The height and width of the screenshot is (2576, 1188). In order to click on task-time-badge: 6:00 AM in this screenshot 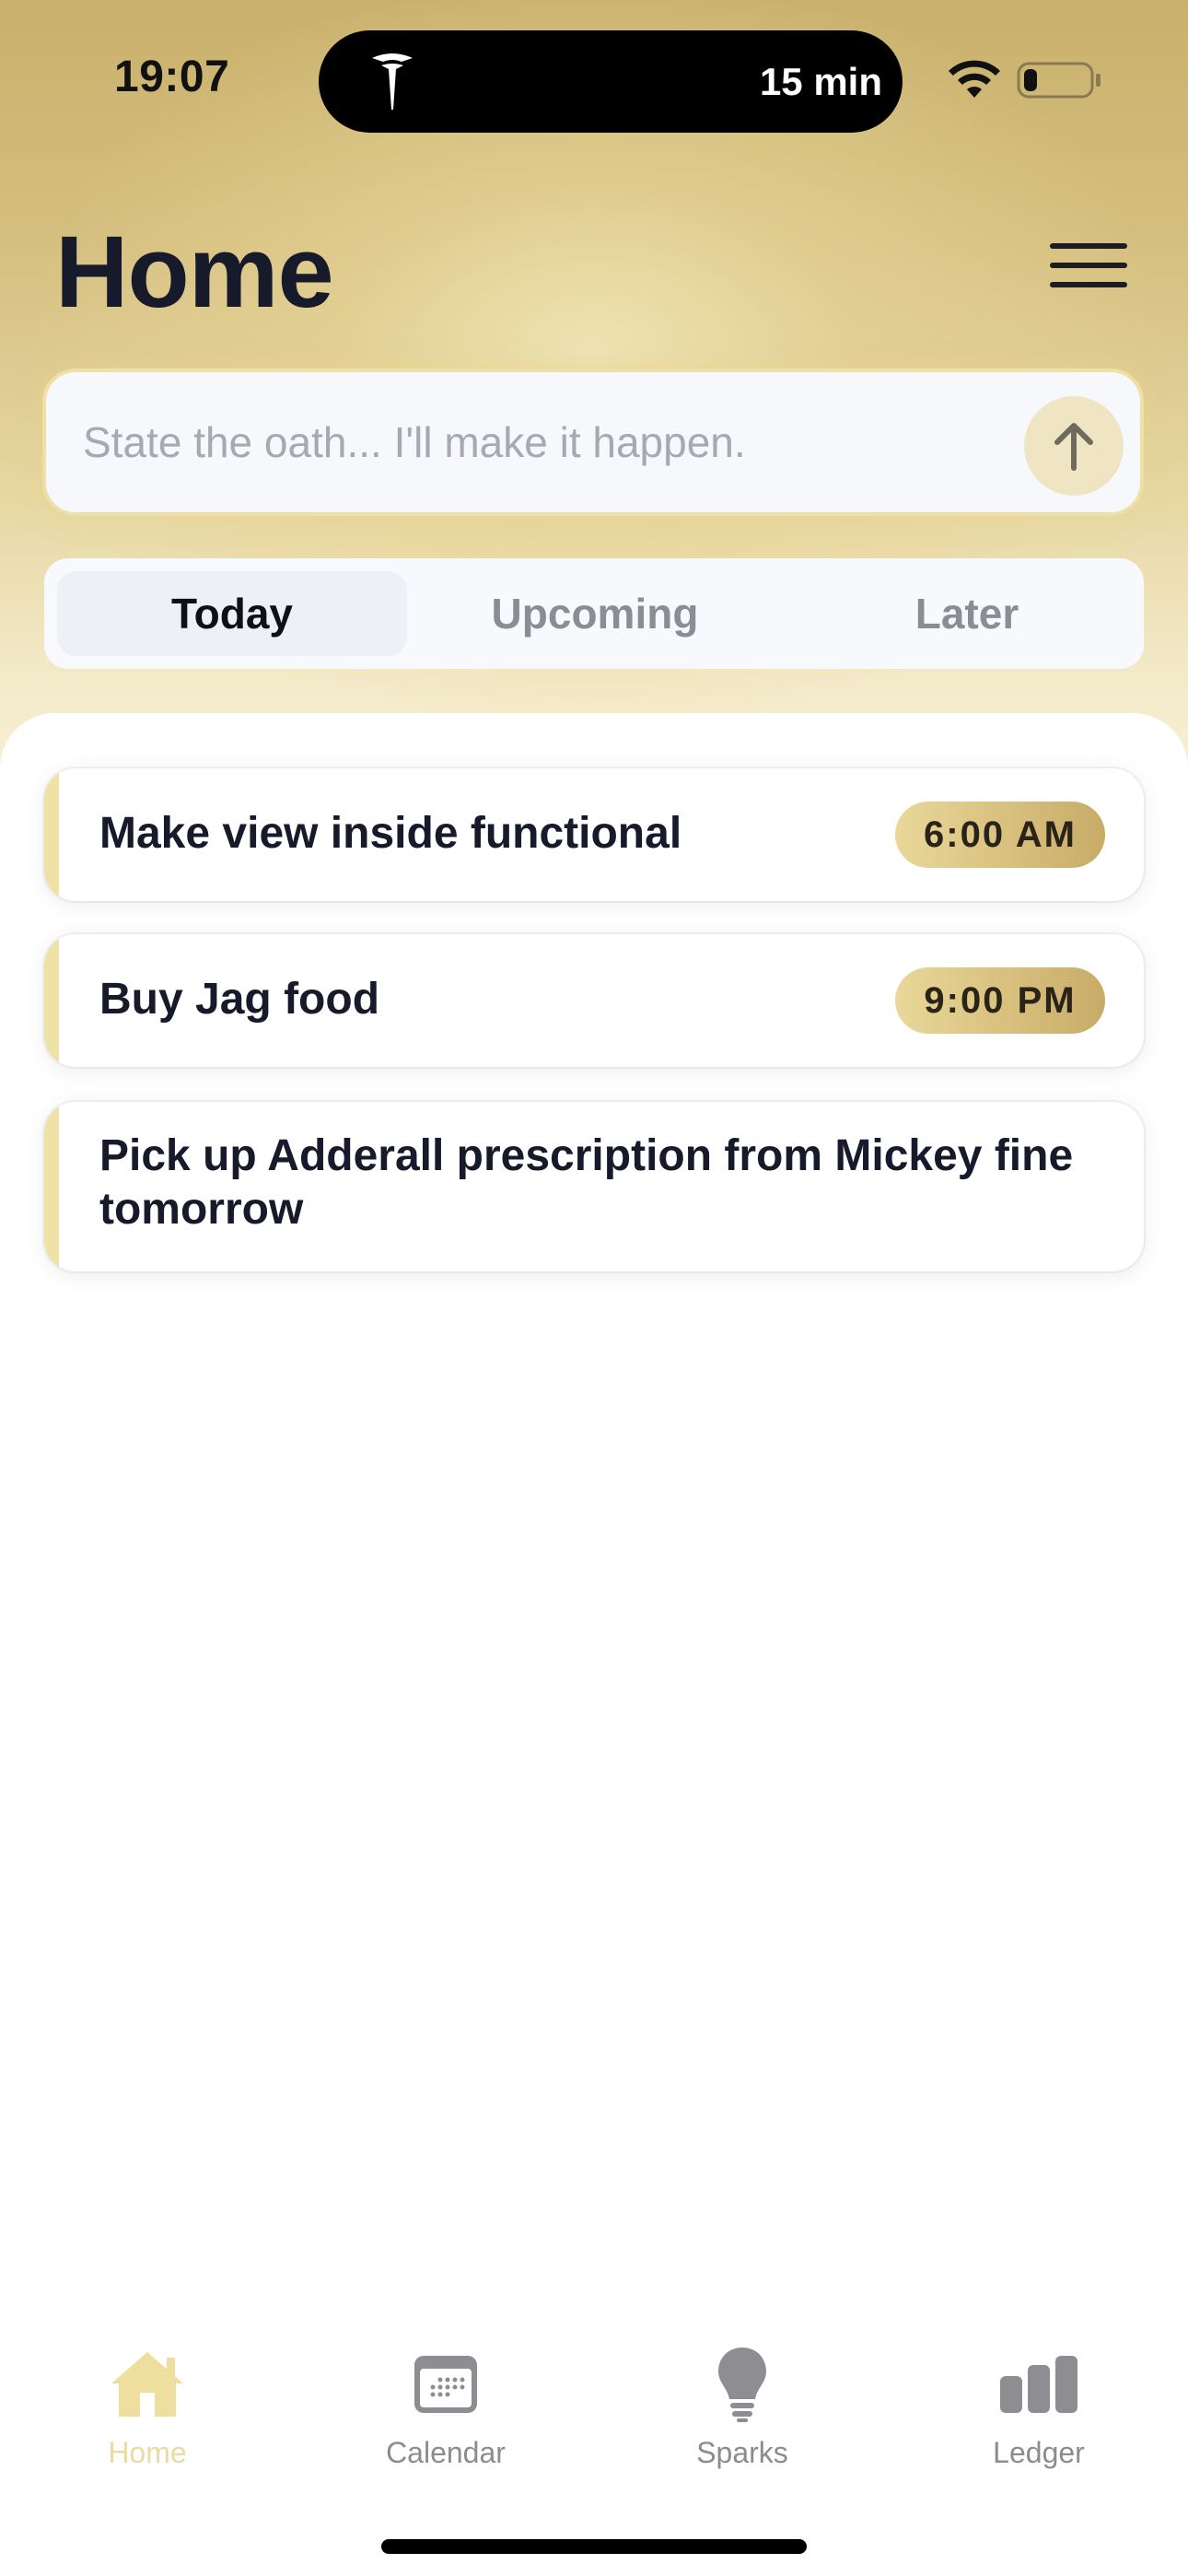, I will do `click(1000, 835)`.